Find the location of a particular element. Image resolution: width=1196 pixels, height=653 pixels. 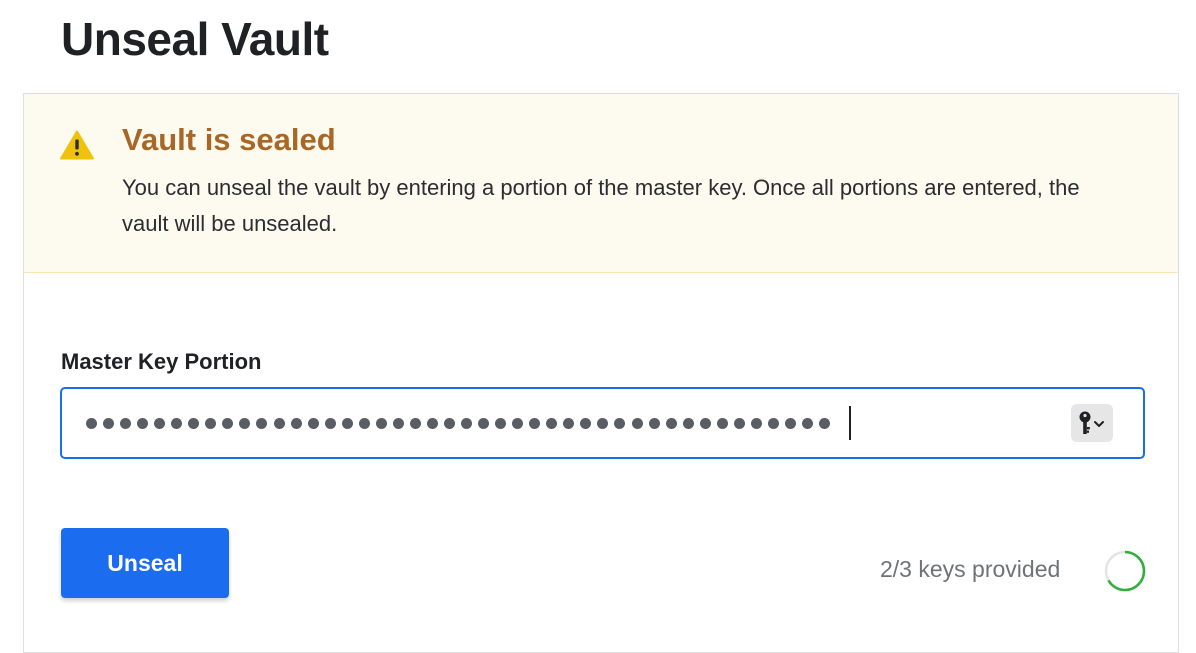

key-icon is located at coordinates (1091, 422).